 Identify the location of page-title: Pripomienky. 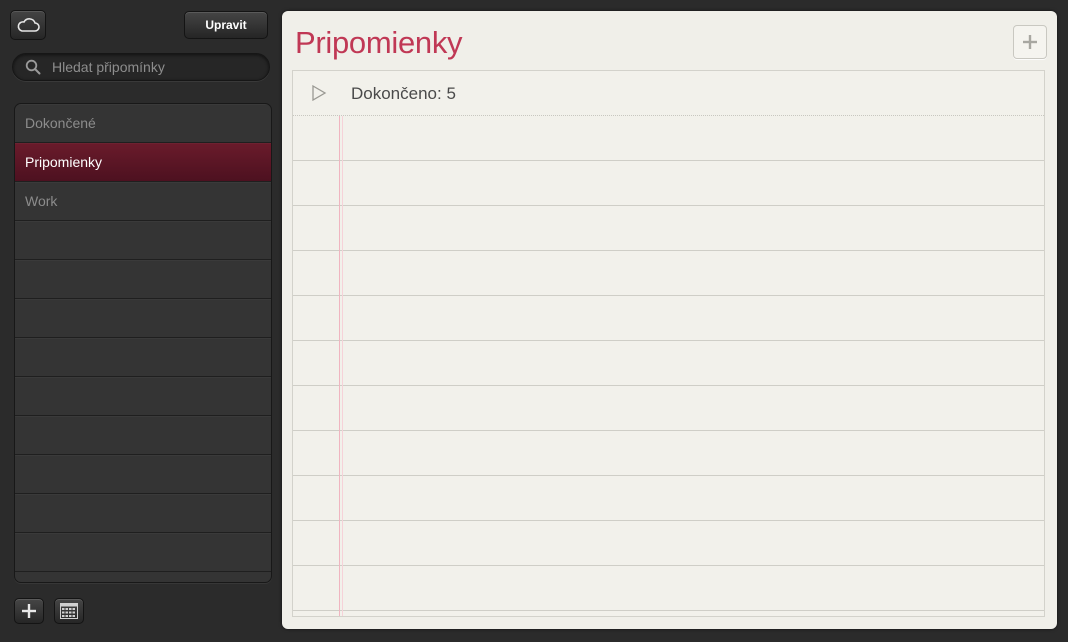
(379, 42).